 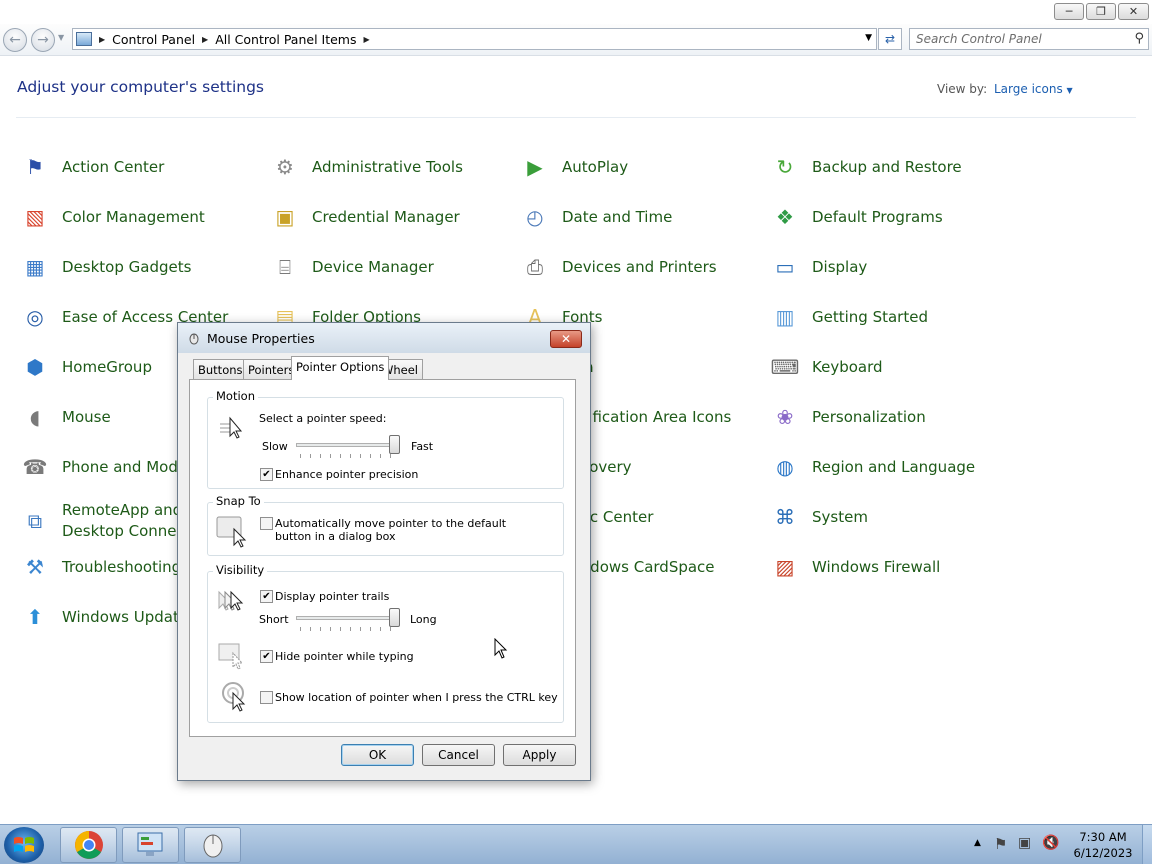 I want to click on close-icon: ✕, so click(x=1133, y=11).